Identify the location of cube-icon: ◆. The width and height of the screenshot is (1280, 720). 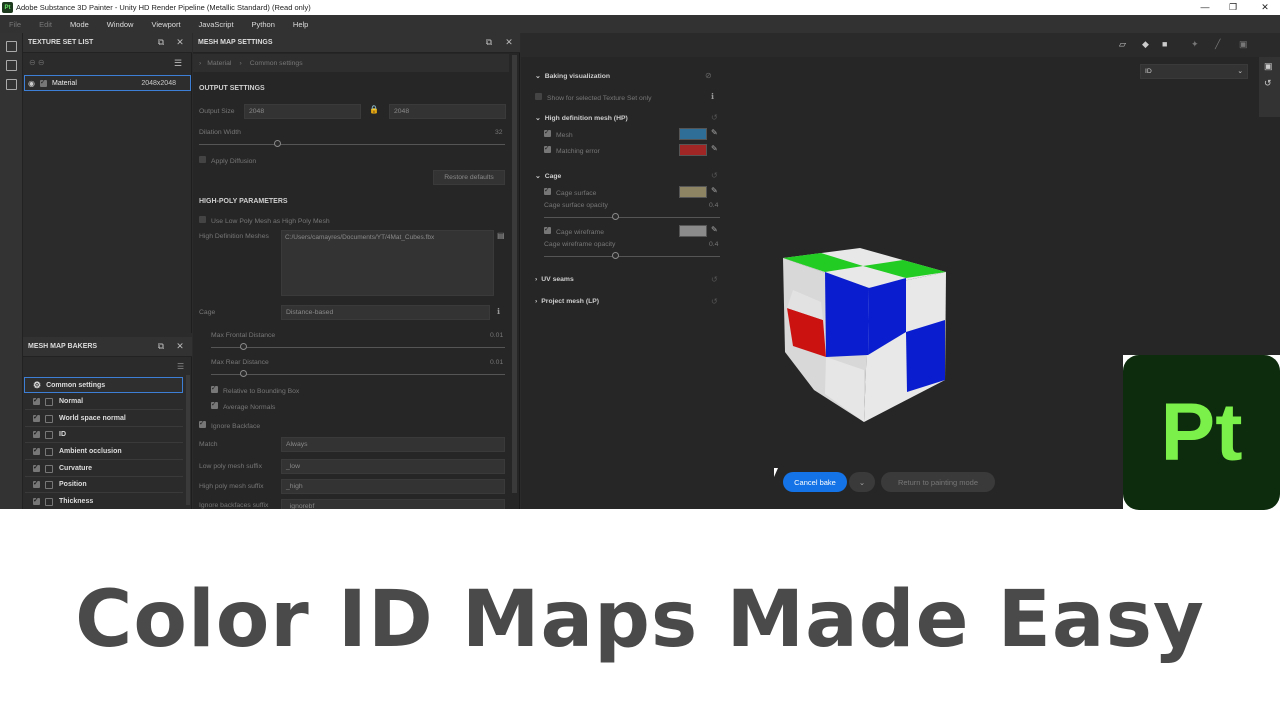
(1145, 44).